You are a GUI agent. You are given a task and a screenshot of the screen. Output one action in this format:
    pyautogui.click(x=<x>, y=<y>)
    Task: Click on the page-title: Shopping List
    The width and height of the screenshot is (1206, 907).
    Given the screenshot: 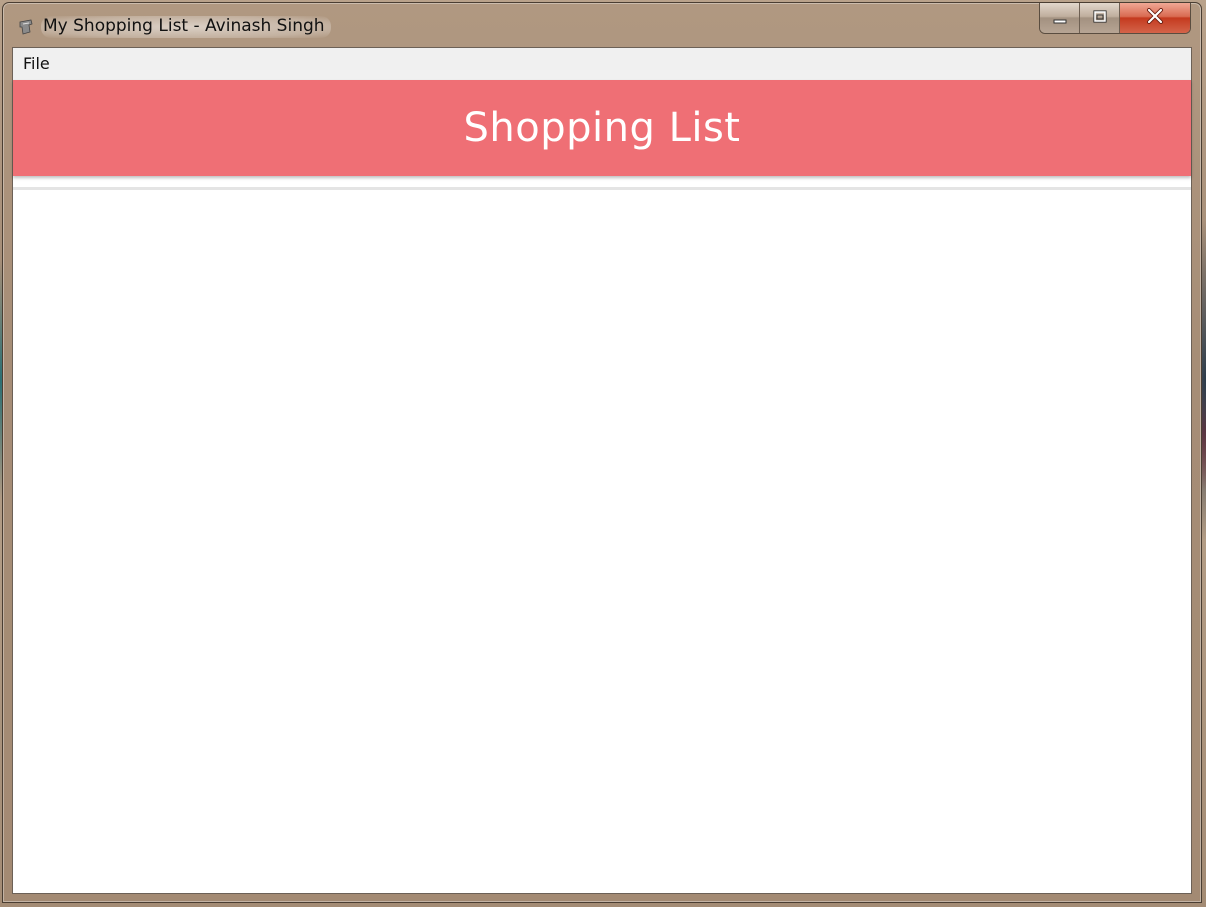 What is the action you would take?
    pyautogui.click(x=602, y=128)
    